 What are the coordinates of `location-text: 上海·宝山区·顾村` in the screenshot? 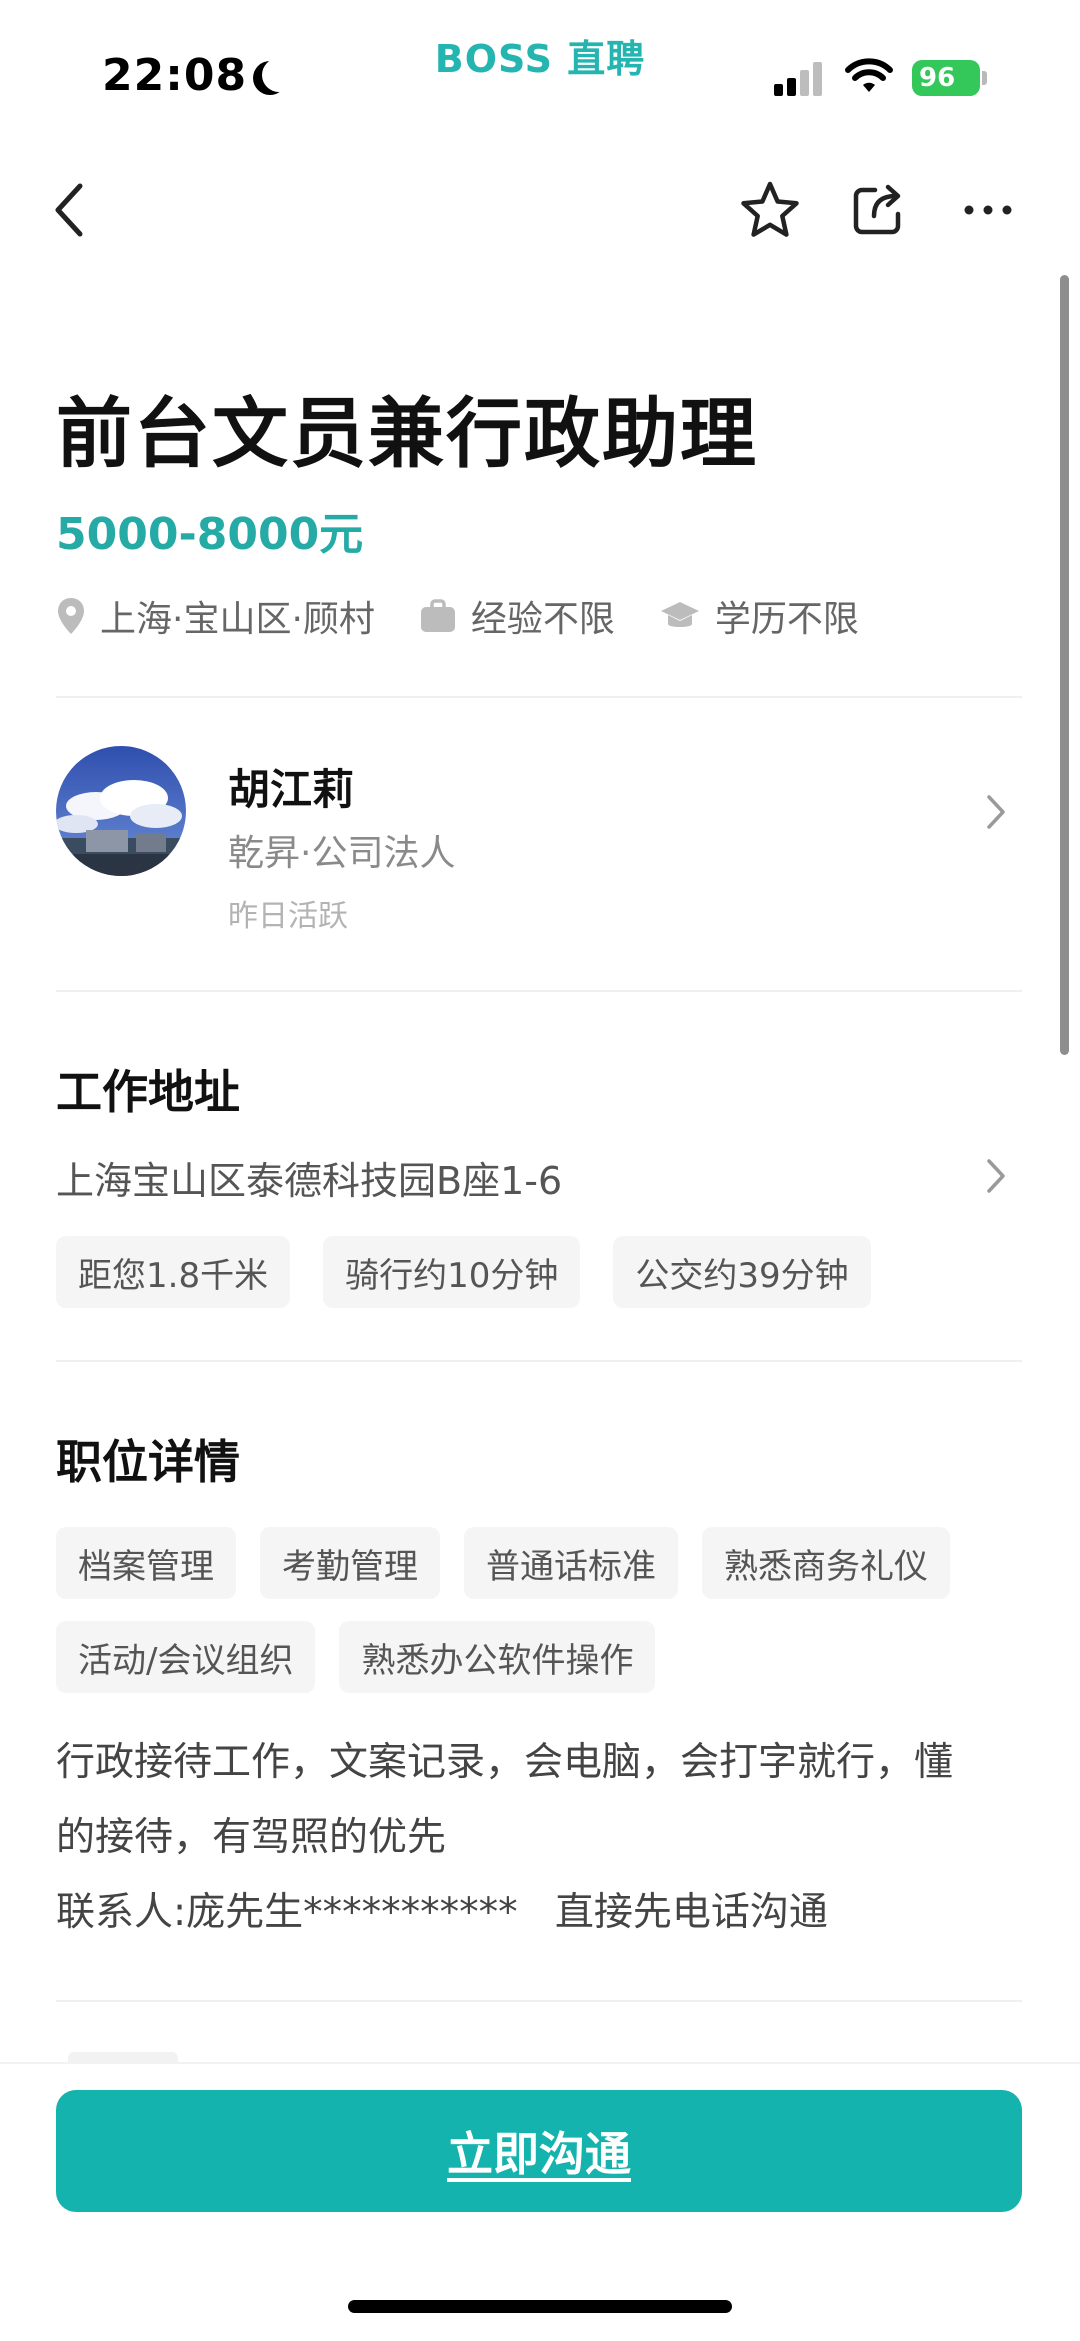 It's located at (237, 619).